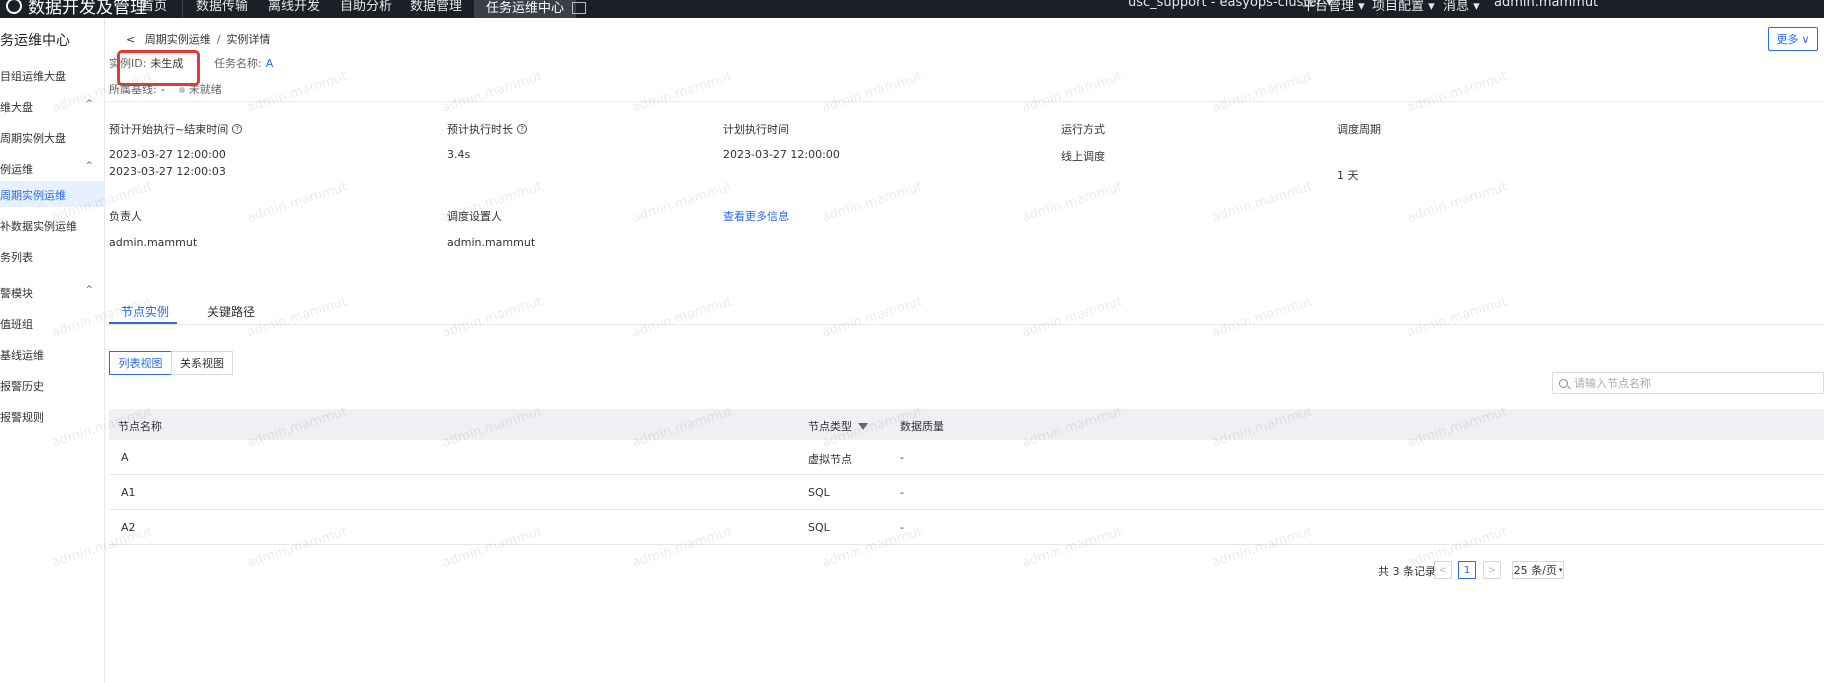 Image resolution: width=1824 pixels, height=683 pixels. I want to click on expected-duration-label-text: 预计执行时长, so click(480, 129).